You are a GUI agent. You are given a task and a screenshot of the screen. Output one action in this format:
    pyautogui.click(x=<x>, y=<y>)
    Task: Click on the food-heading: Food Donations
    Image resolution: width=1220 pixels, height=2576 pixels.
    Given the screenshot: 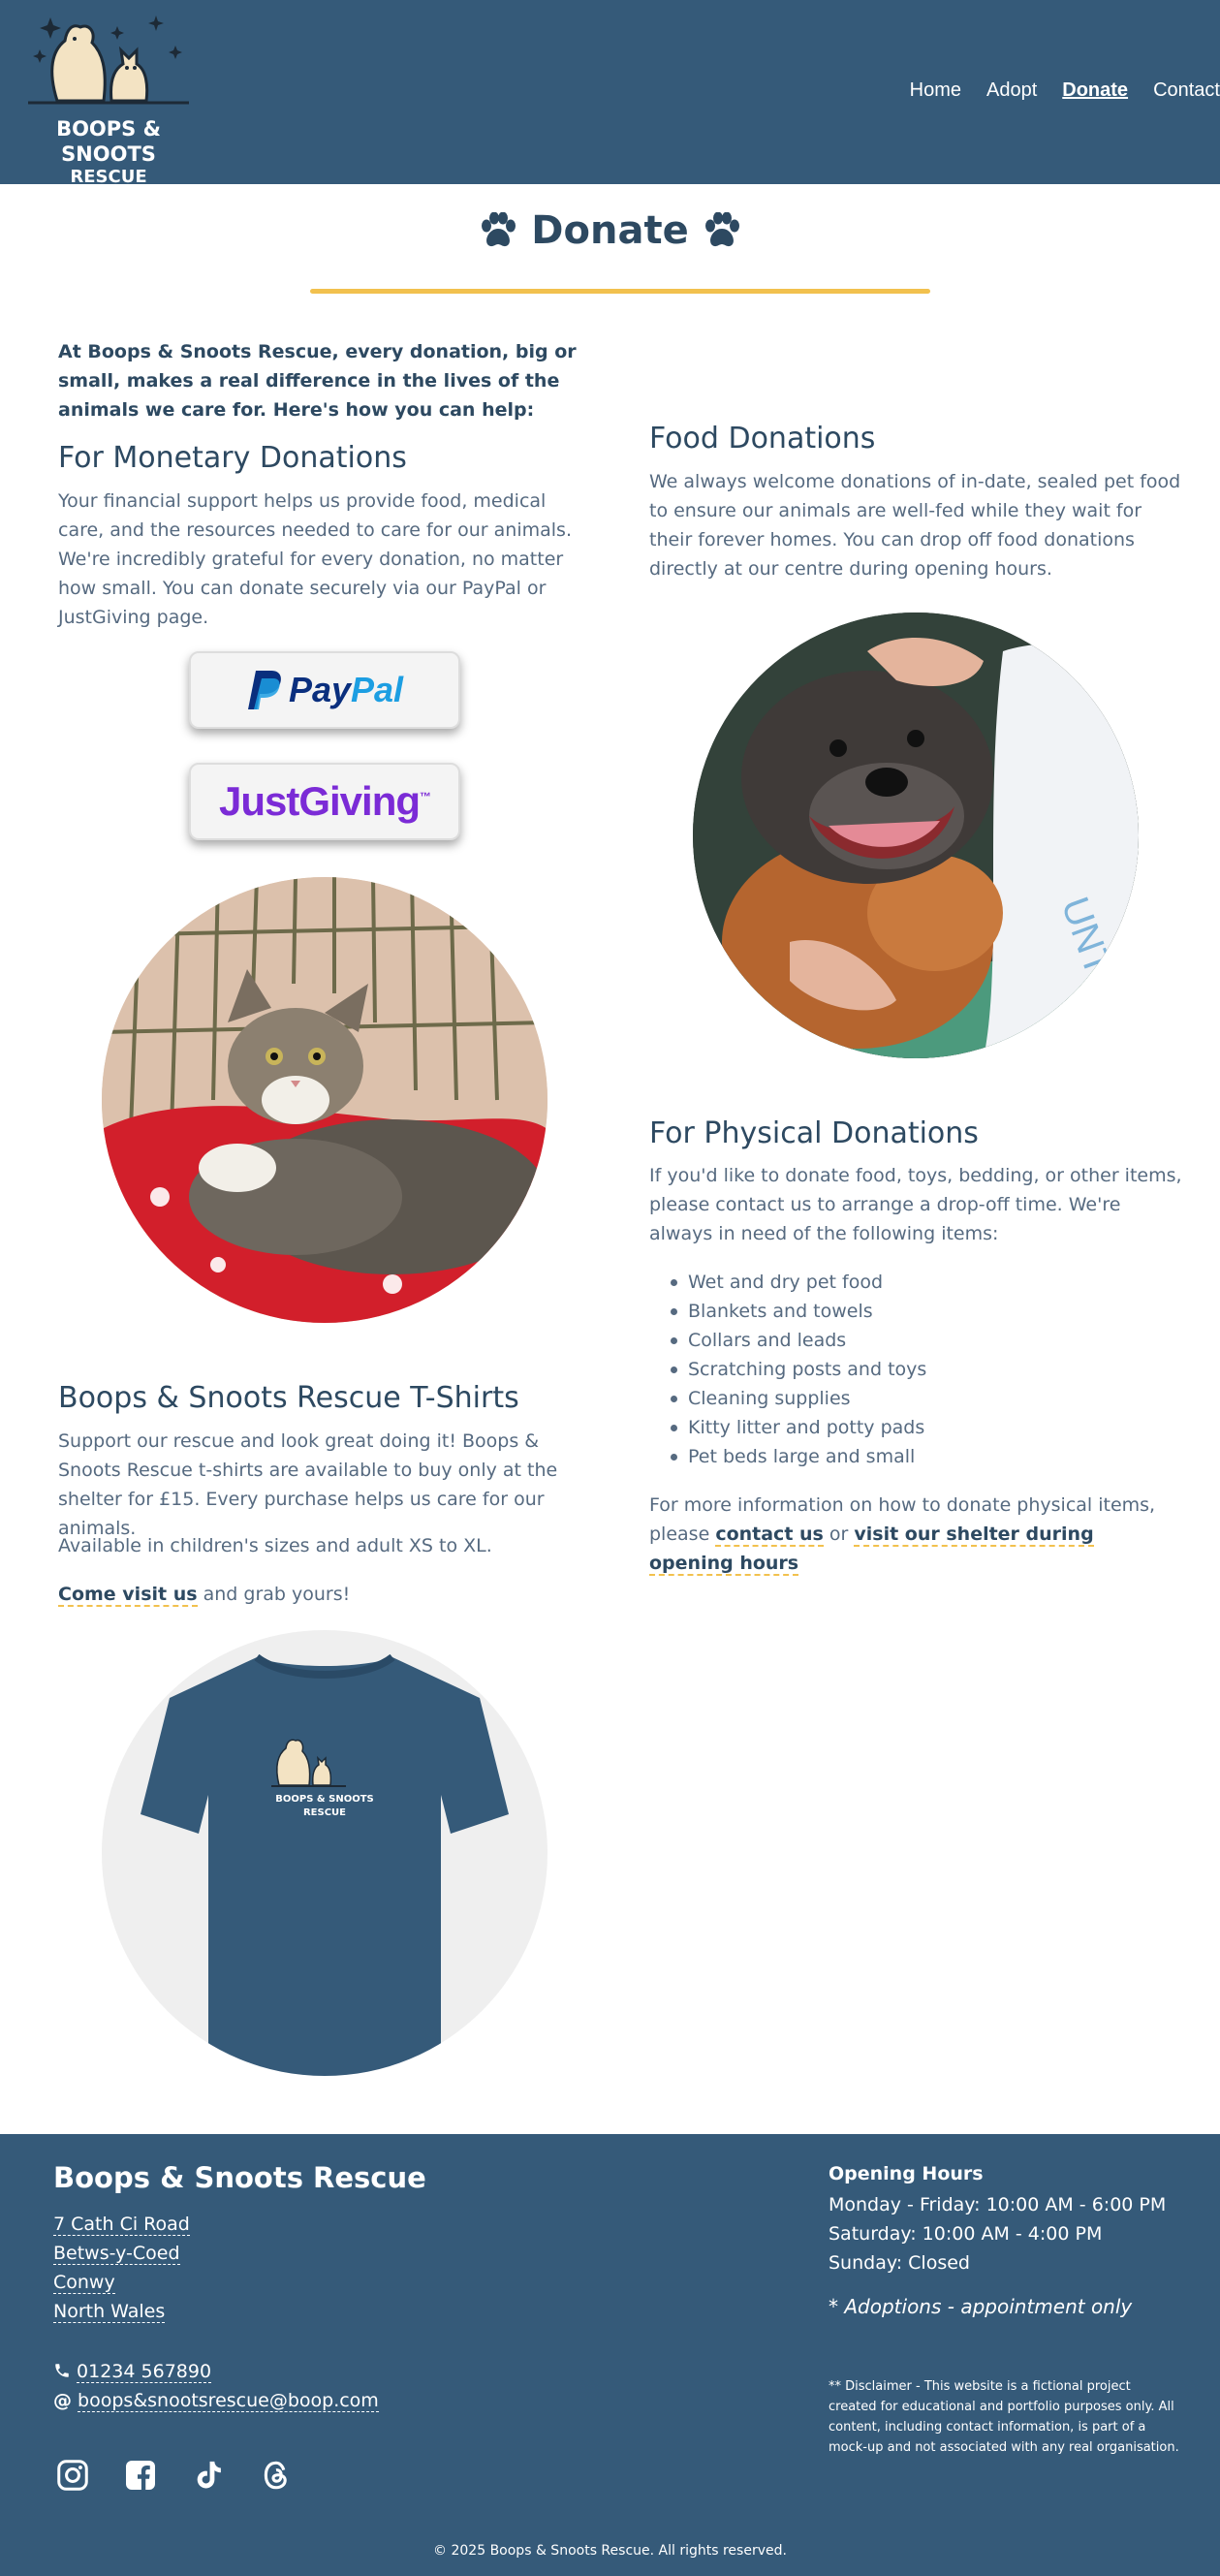 What is the action you would take?
    pyautogui.click(x=762, y=439)
    